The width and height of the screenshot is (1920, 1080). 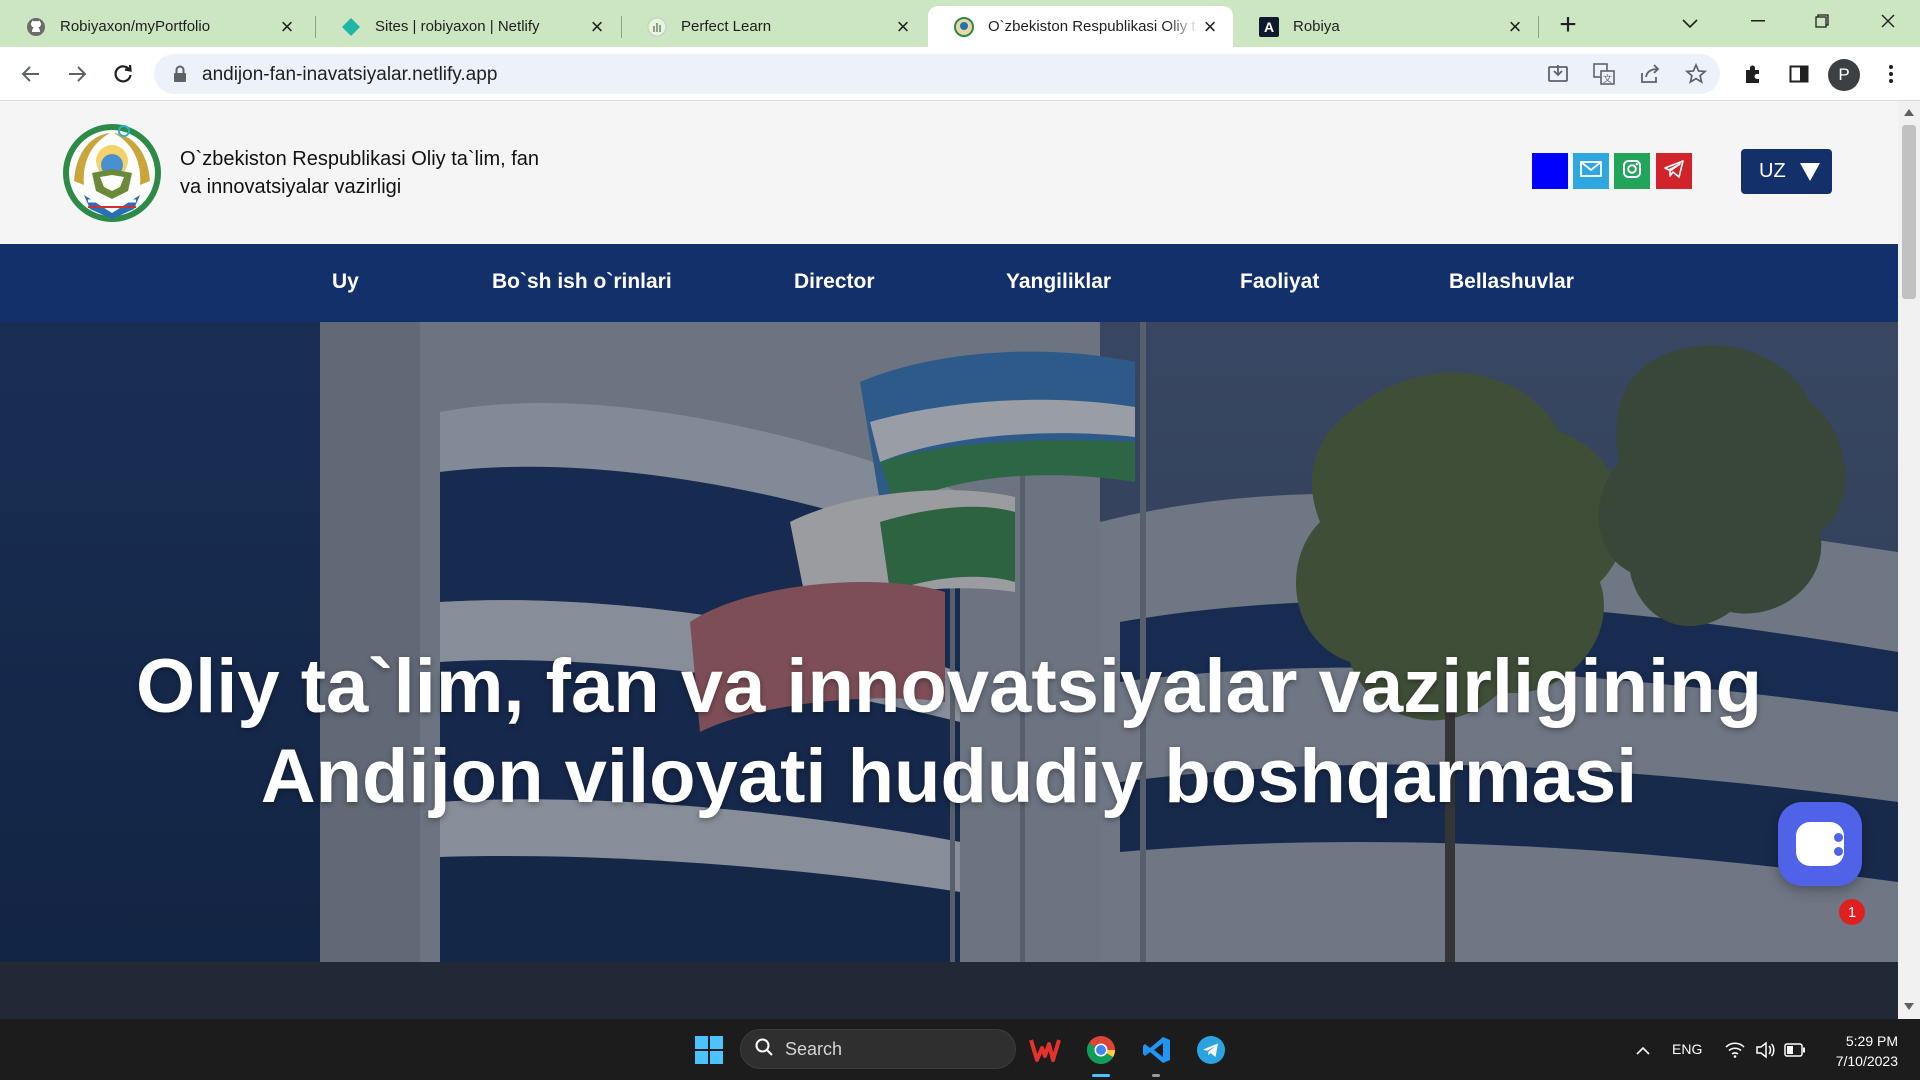 I want to click on bookmark-star-icon, so click(x=1696, y=74).